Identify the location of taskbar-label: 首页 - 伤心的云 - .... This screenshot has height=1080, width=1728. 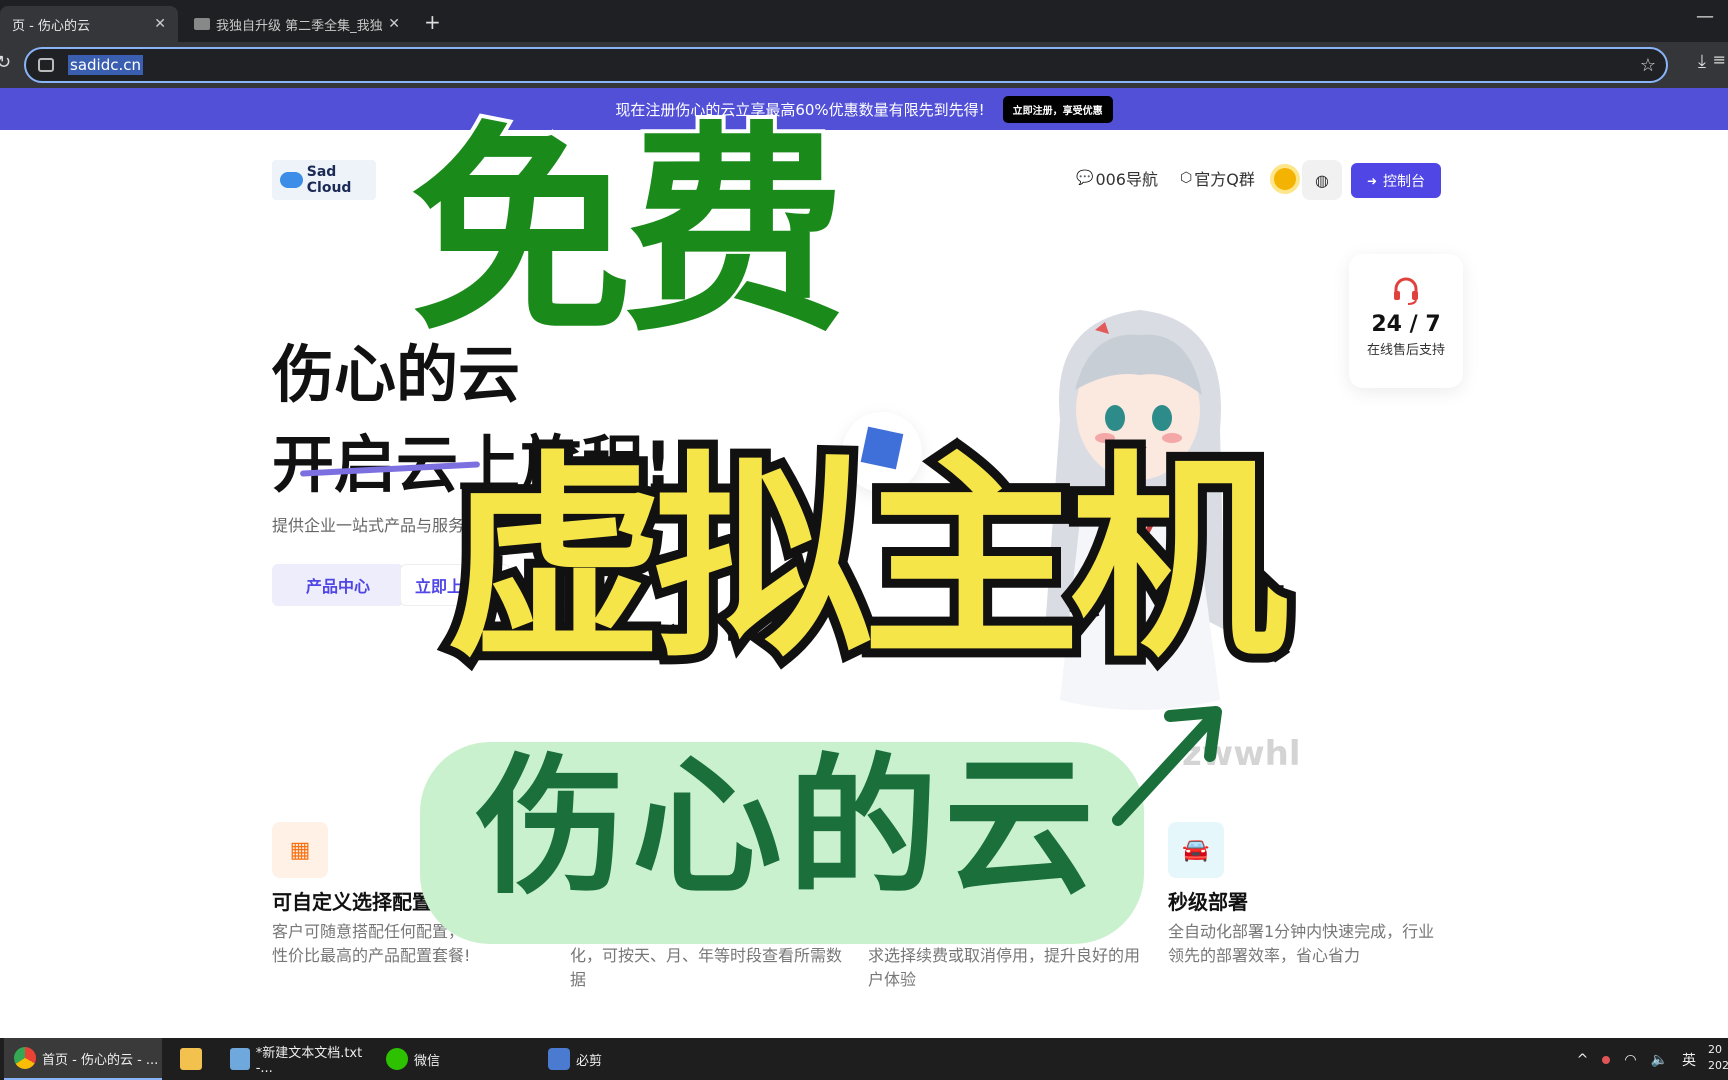
(100, 1060).